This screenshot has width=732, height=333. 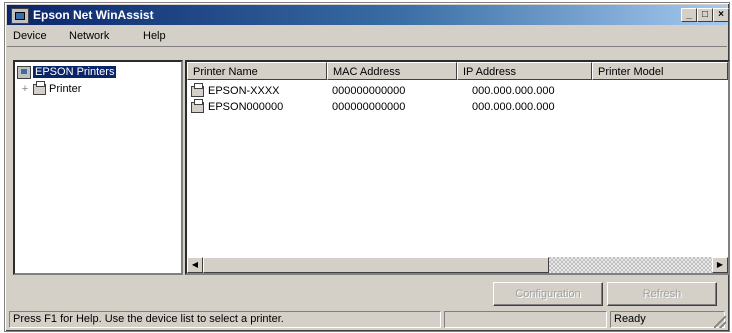 I want to click on maximize-button: □, so click(x=705, y=15).